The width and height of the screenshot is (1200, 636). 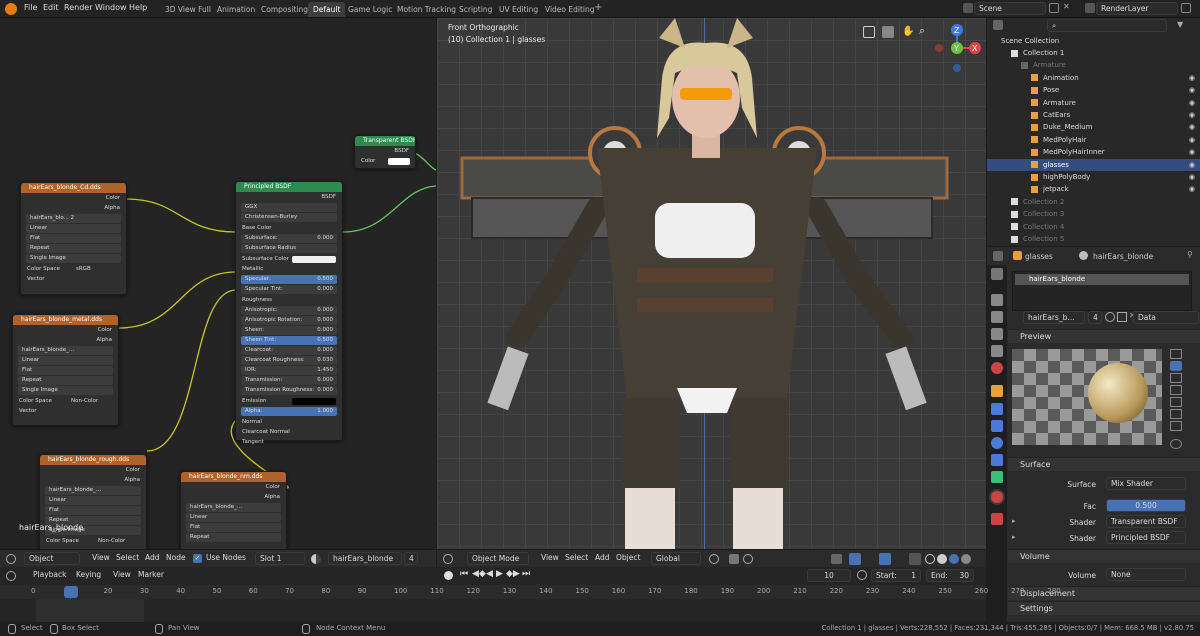 What do you see at coordinates (49, 574) in the screenshot?
I see `menu-playback: Playback` at bounding box center [49, 574].